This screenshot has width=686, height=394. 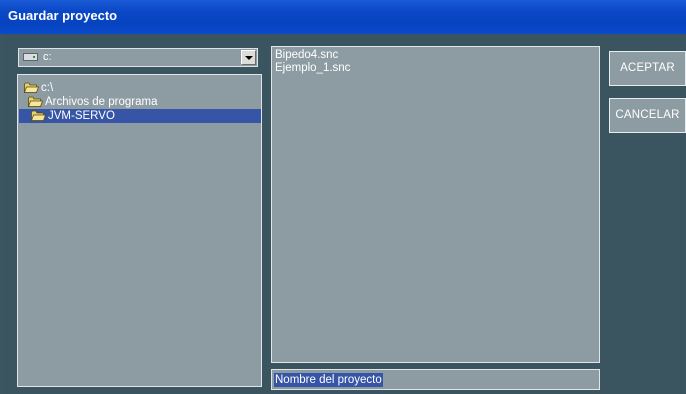 What do you see at coordinates (248, 57) in the screenshot?
I see `dropdown-arrow-button` at bounding box center [248, 57].